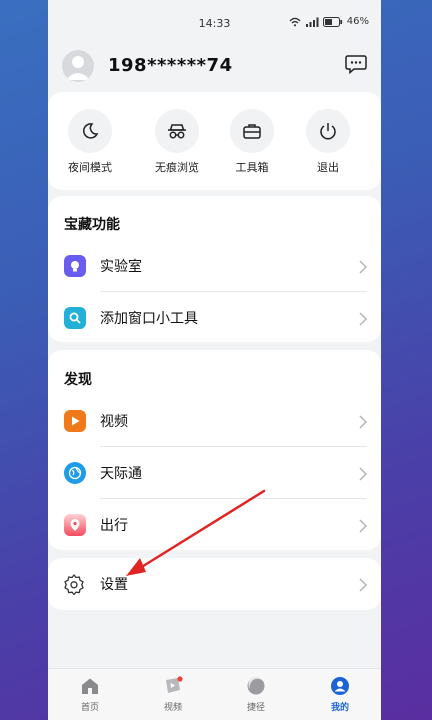 The image size is (432, 720). Describe the element at coordinates (78, 380) in the screenshot. I see `section-title: 发现` at that location.